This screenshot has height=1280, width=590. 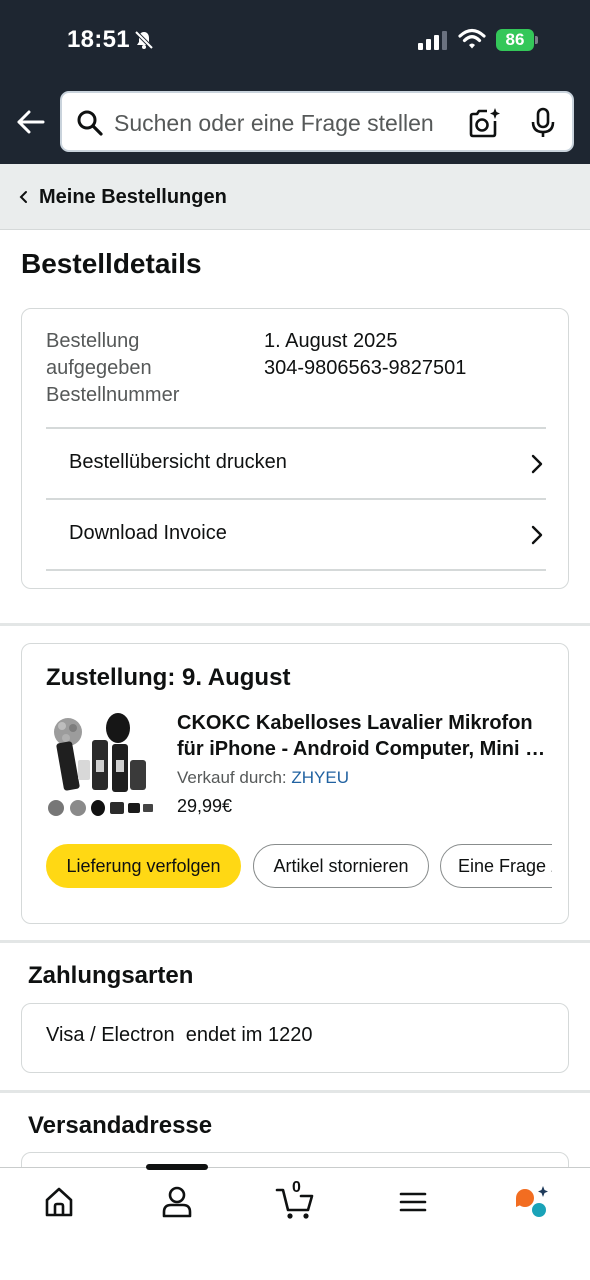 I want to click on wifi-icon, so click(x=472, y=38).